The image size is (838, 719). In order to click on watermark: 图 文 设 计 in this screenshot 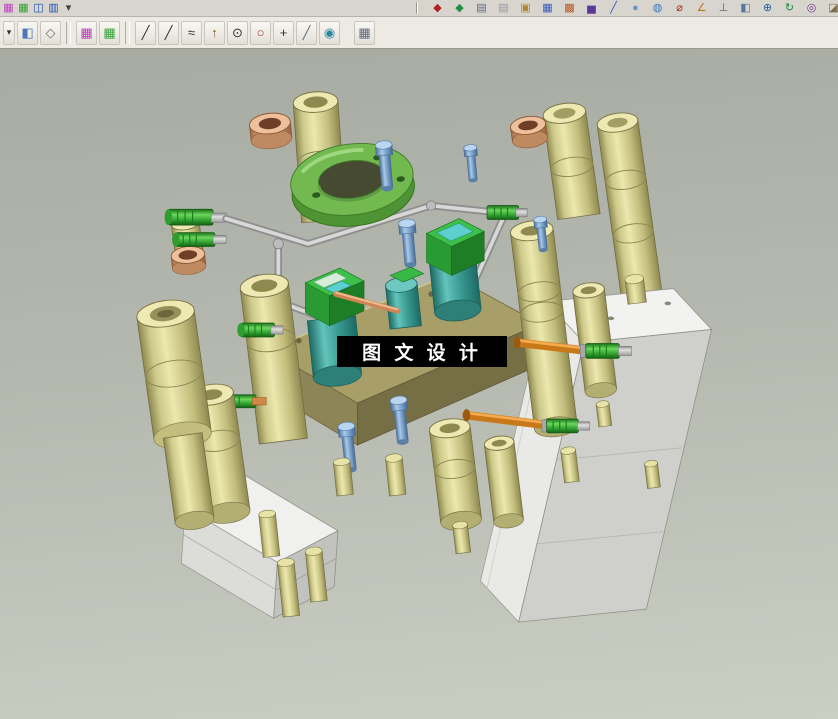, I will do `click(422, 351)`.